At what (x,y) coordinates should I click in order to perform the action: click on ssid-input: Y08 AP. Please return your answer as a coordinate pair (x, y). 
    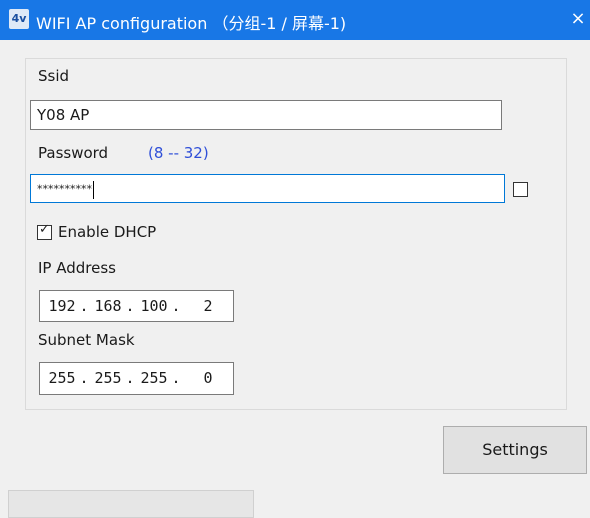
    Looking at the image, I should click on (266, 115).